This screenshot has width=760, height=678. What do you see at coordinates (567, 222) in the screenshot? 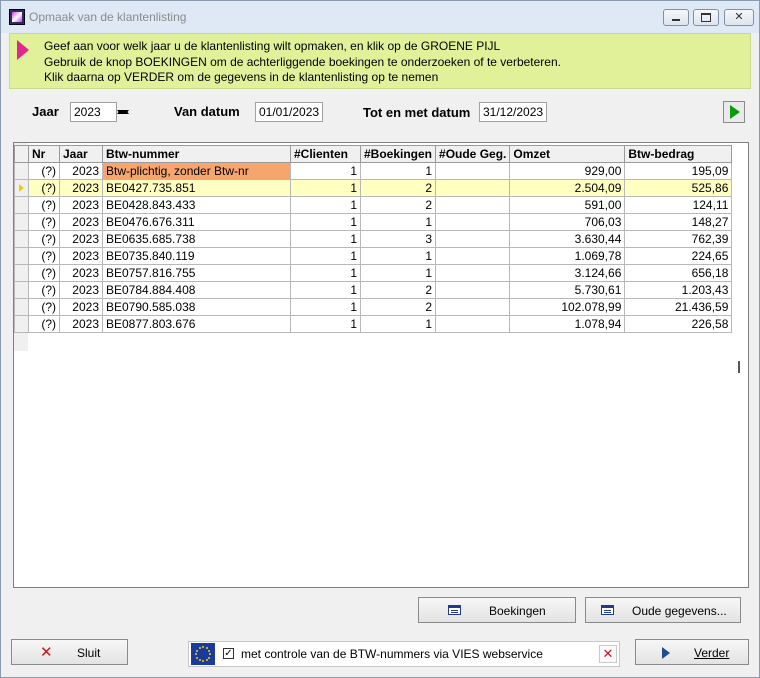
I see `cell-omzet: 706,03` at bounding box center [567, 222].